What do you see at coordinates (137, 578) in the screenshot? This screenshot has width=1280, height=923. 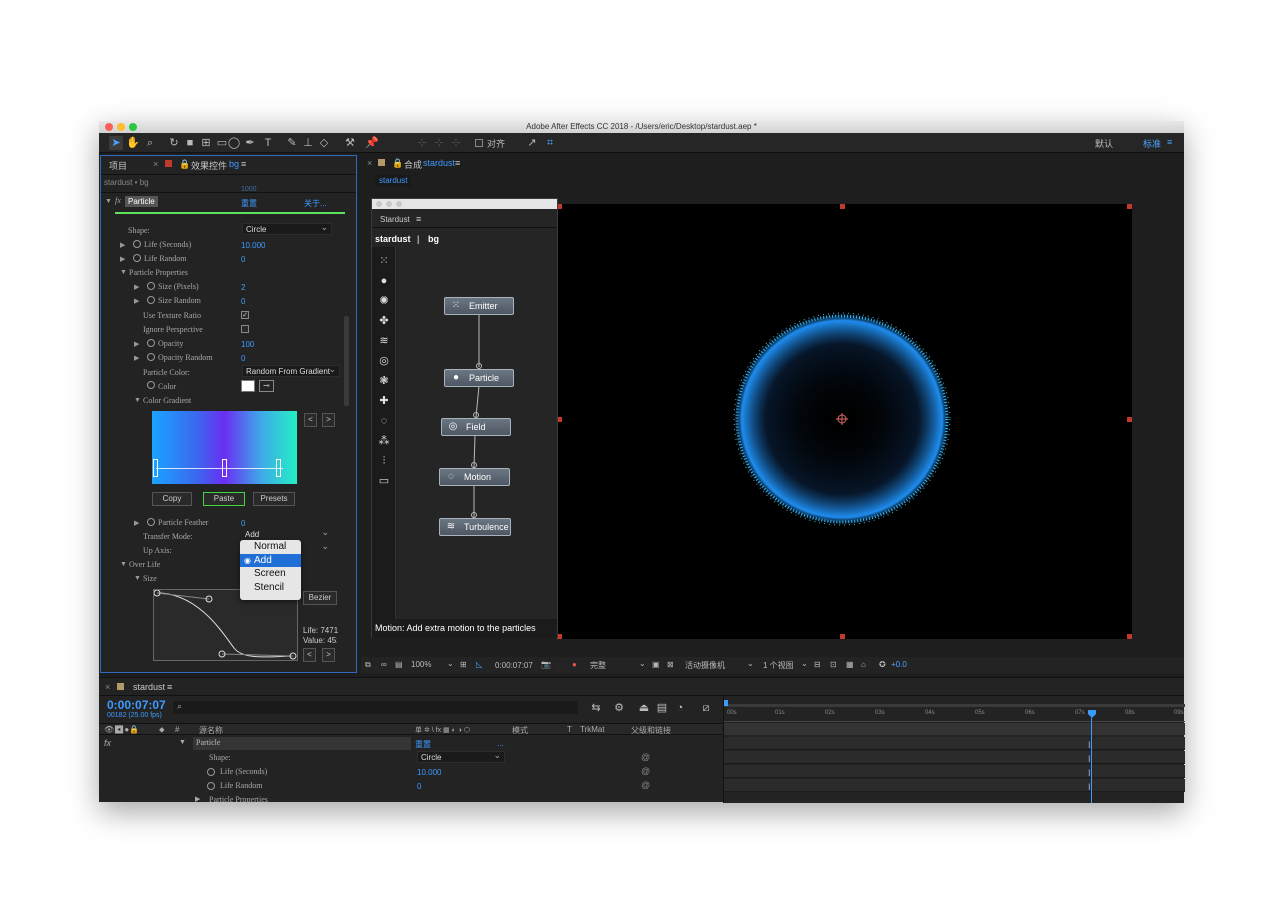 I see `collapse-size-curve-icon: ▼` at bounding box center [137, 578].